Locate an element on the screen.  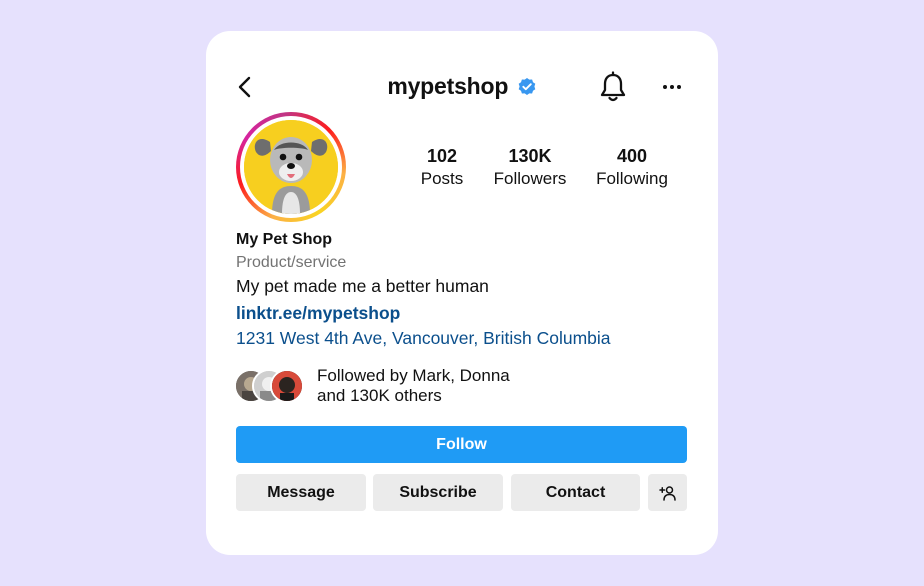
more-options-icon is located at coordinates (672, 87).